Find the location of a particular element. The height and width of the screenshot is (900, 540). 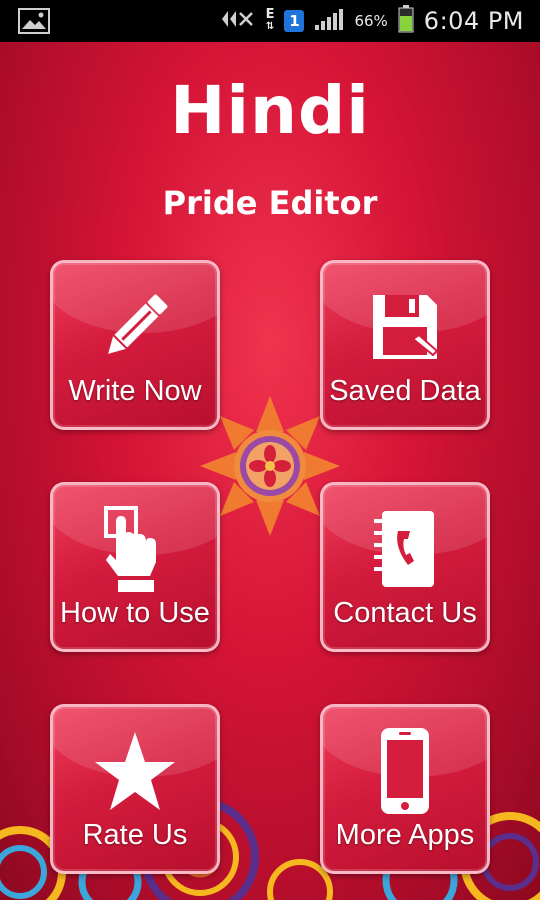

gallery-notification-icon is located at coordinates (34, 23).